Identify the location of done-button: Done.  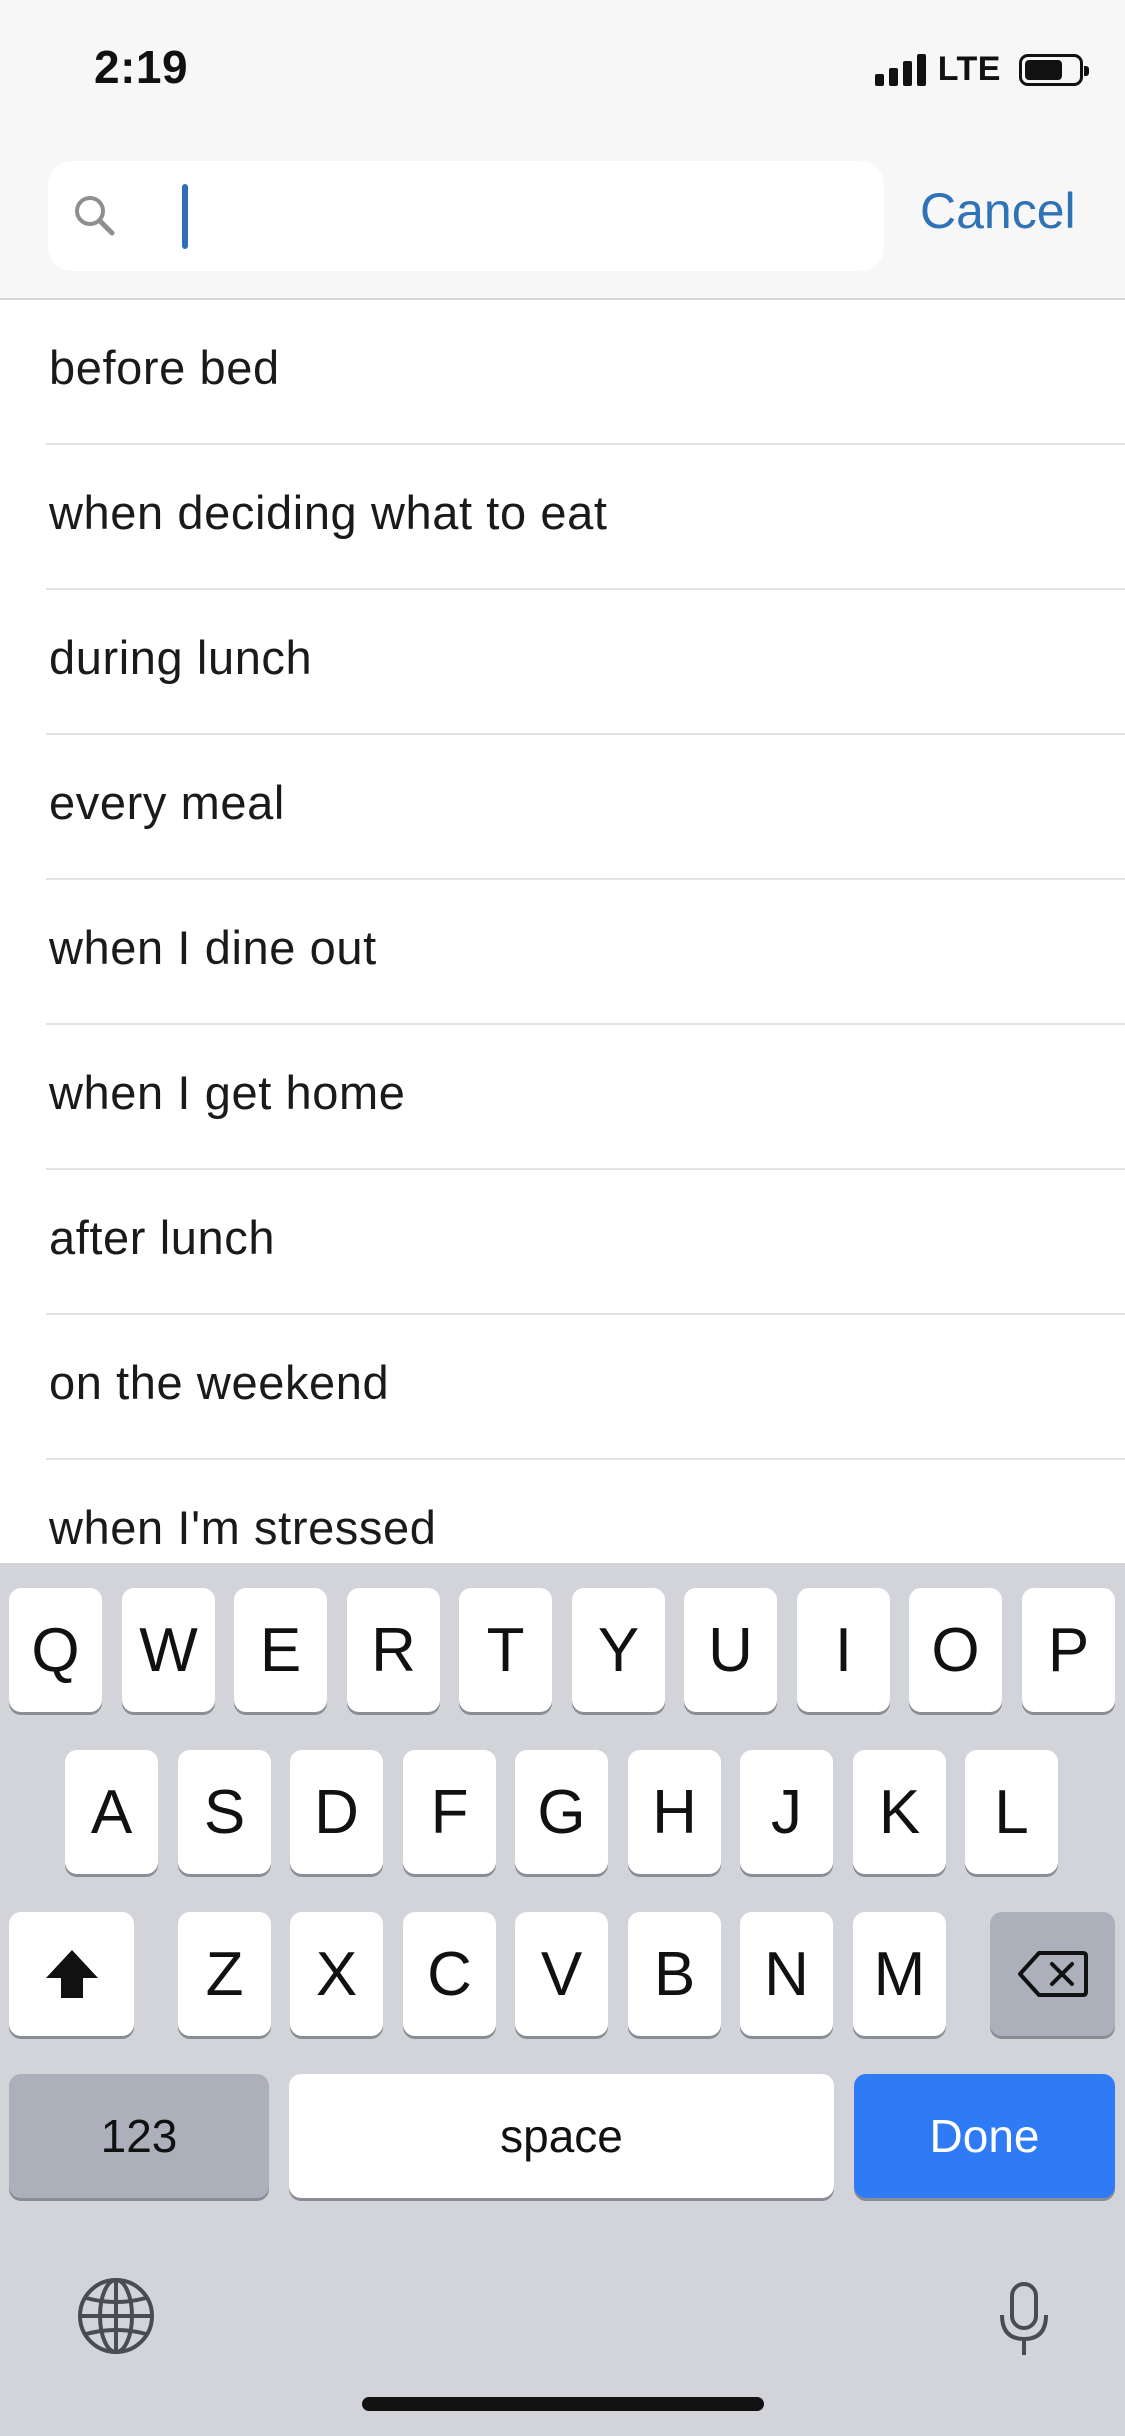
(984, 2136).